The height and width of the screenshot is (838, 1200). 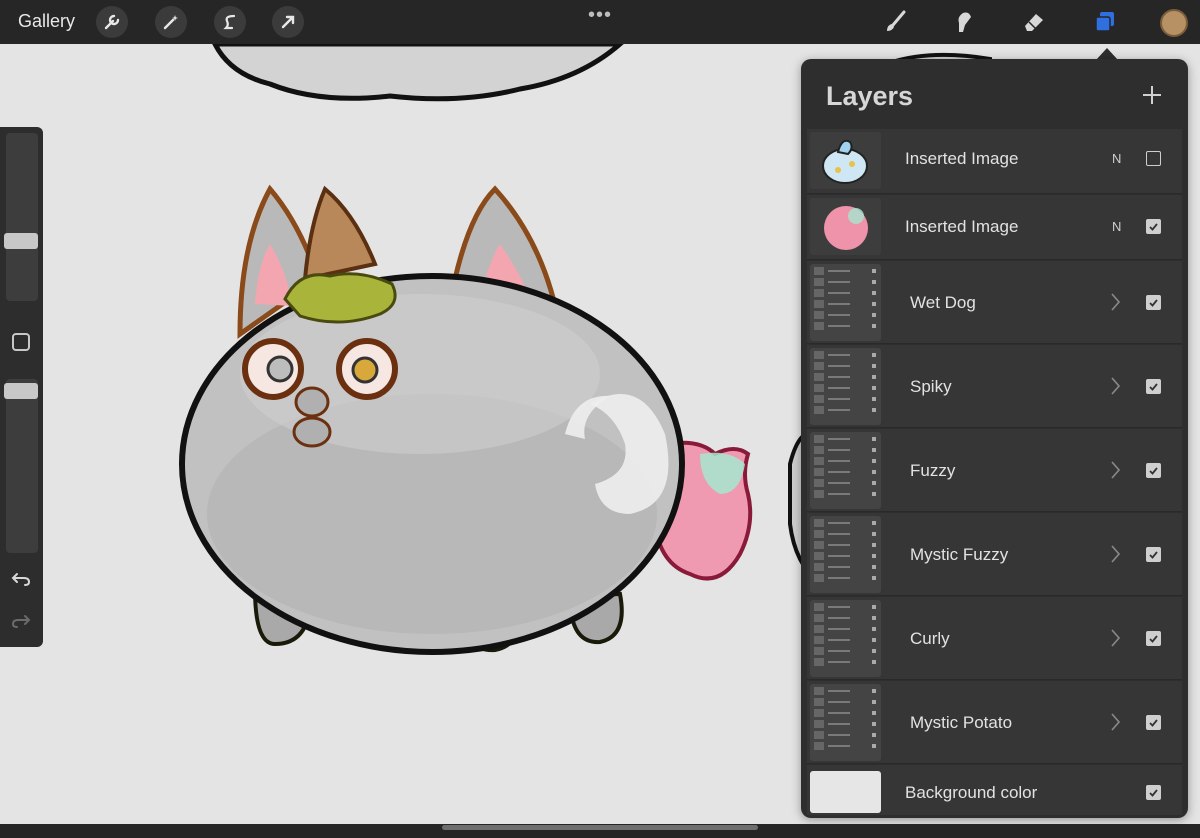 What do you see at coordinates (964, 22) in the screenshot?
I see `smudge-icon` at bounding box center [964, 22].